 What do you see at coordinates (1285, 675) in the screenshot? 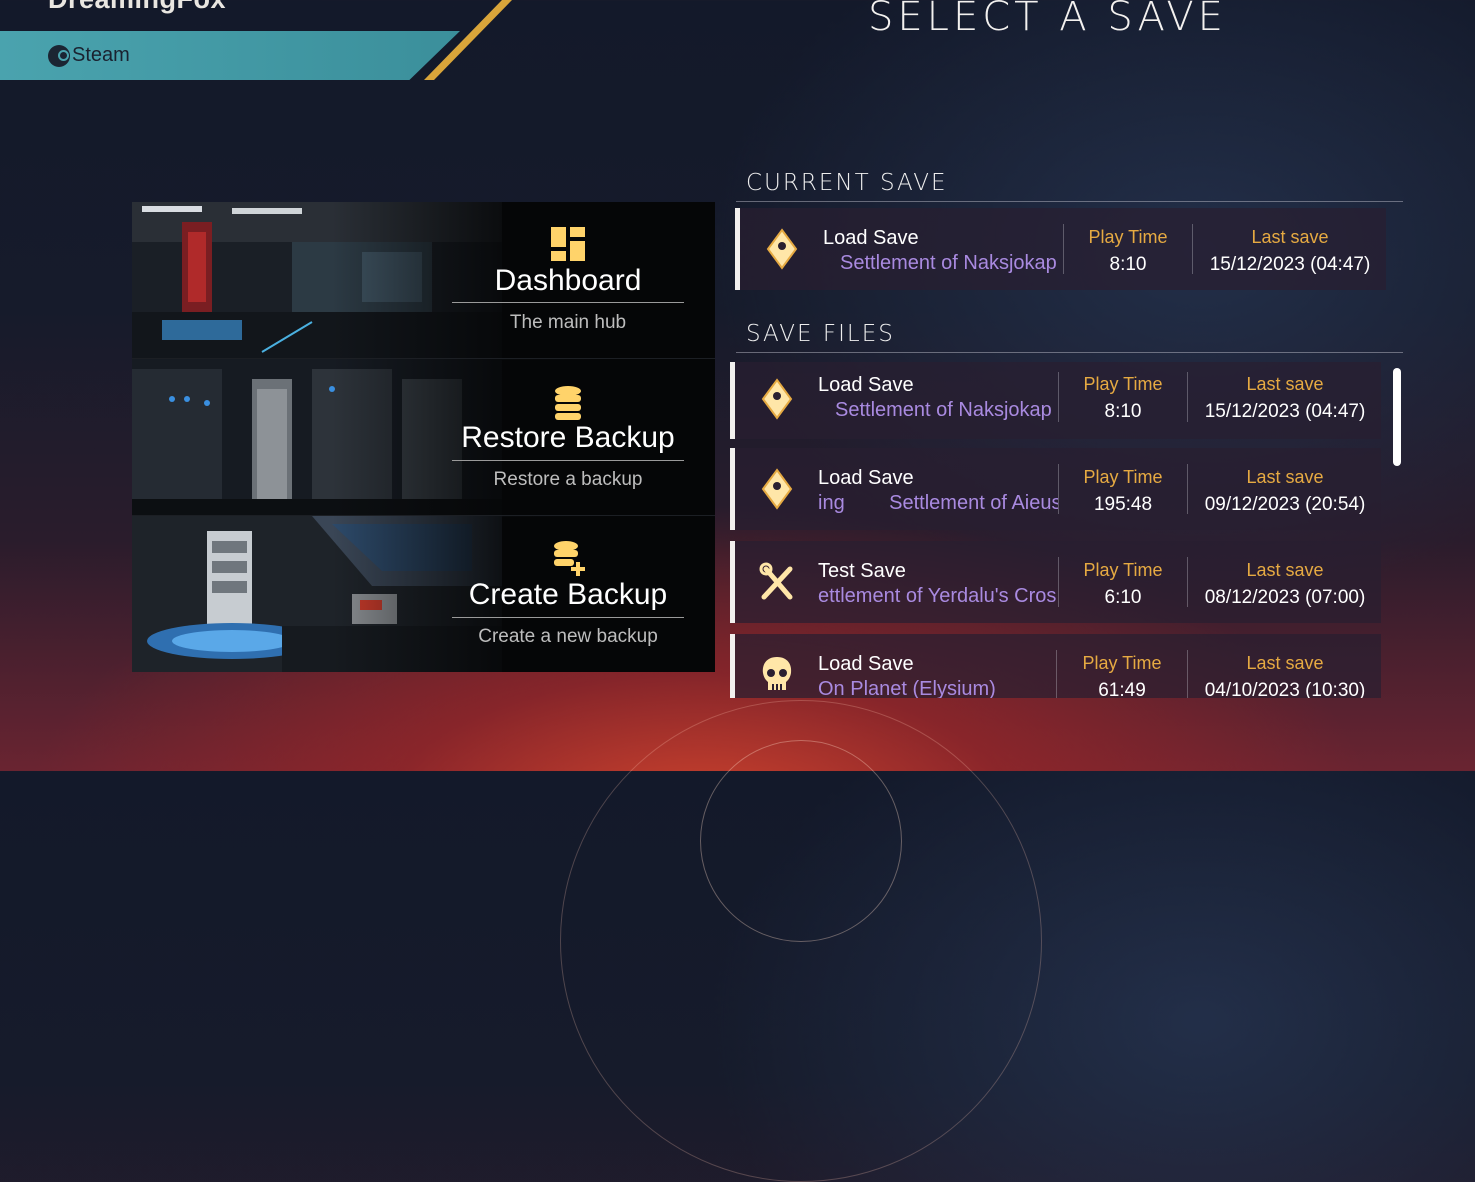
I see `last-save-column: Last save 04/10/2023 (10:30)` at bounding box center [1285, 675].